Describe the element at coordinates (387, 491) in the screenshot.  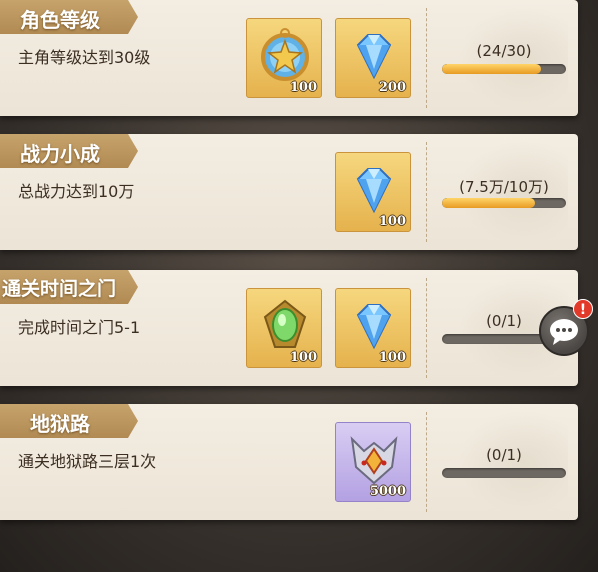
I see `reward-quantity: 5000` at that location.